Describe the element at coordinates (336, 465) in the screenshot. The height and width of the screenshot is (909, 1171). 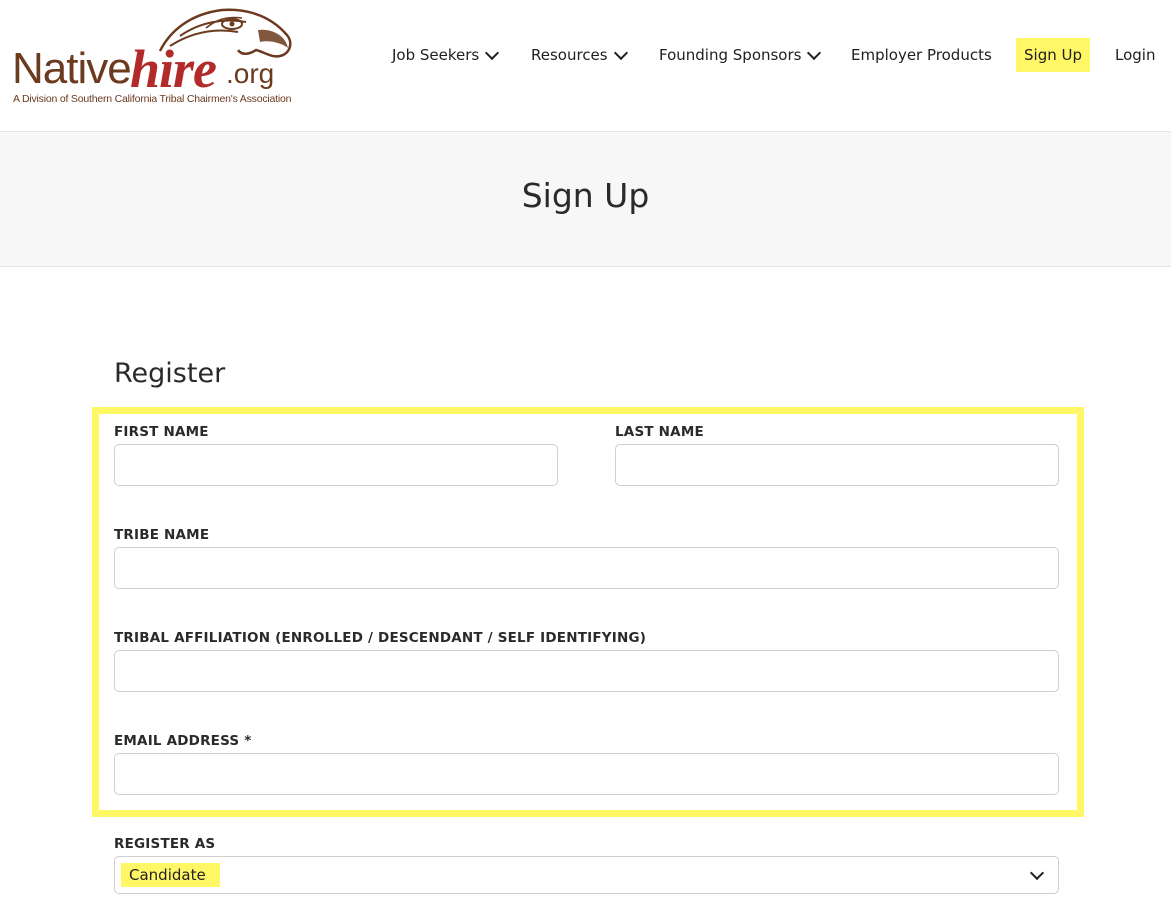
I see `first-name-input` at that location.